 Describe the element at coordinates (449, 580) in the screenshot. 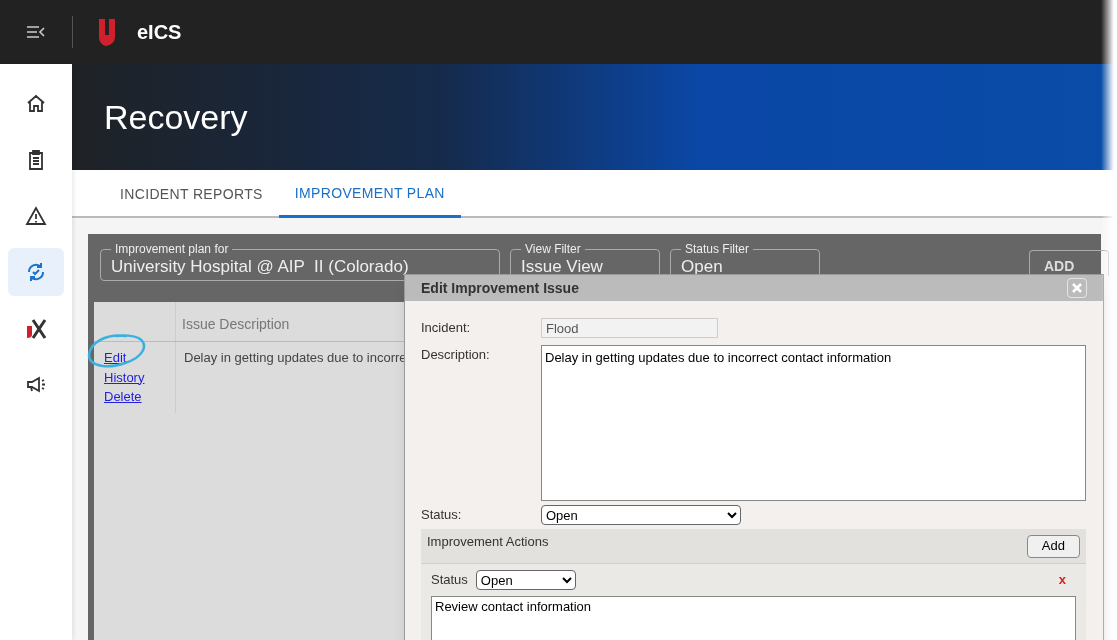

I see `field-label: Status` at that location.